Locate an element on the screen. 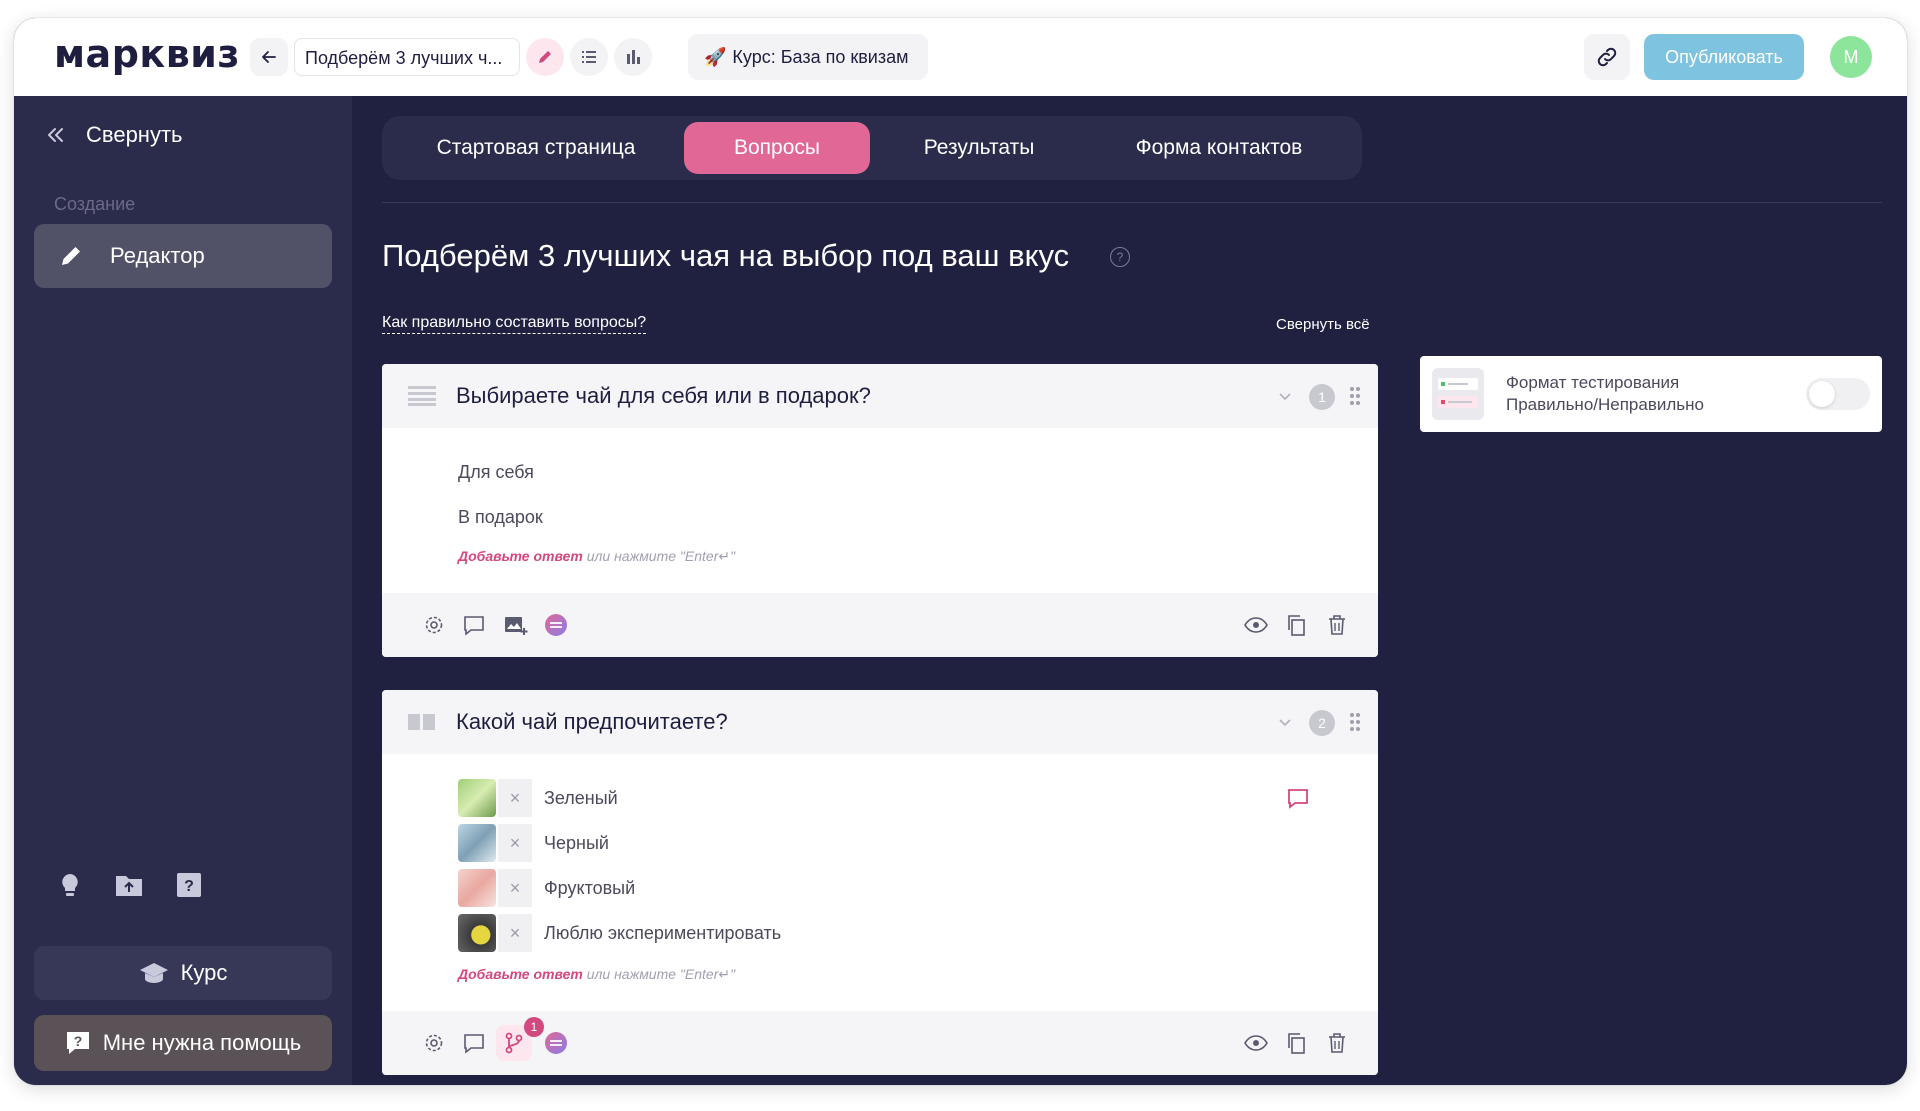  tab-start-page: Стартовая страница is located at coordinates (536, 148).